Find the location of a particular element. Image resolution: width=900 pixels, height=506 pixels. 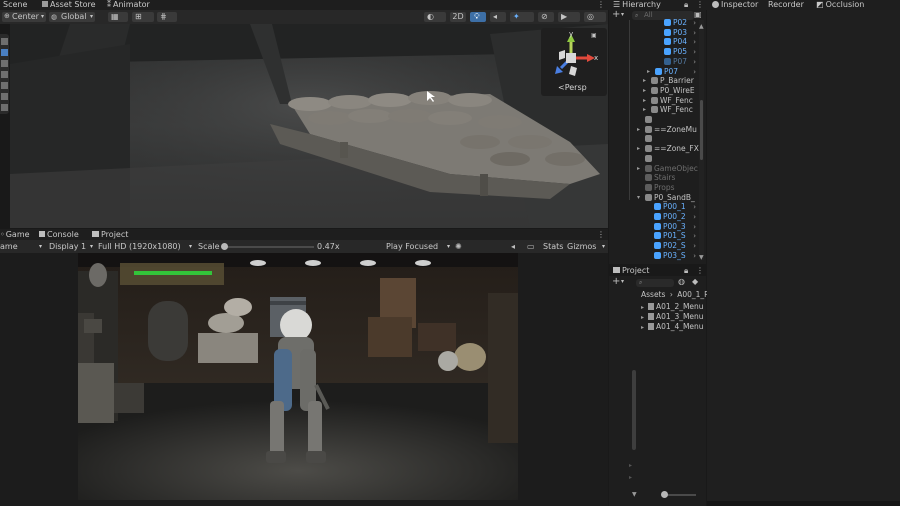

play-mode-dropdown: Play Focused ▾ is located at coordinates (418, 247).